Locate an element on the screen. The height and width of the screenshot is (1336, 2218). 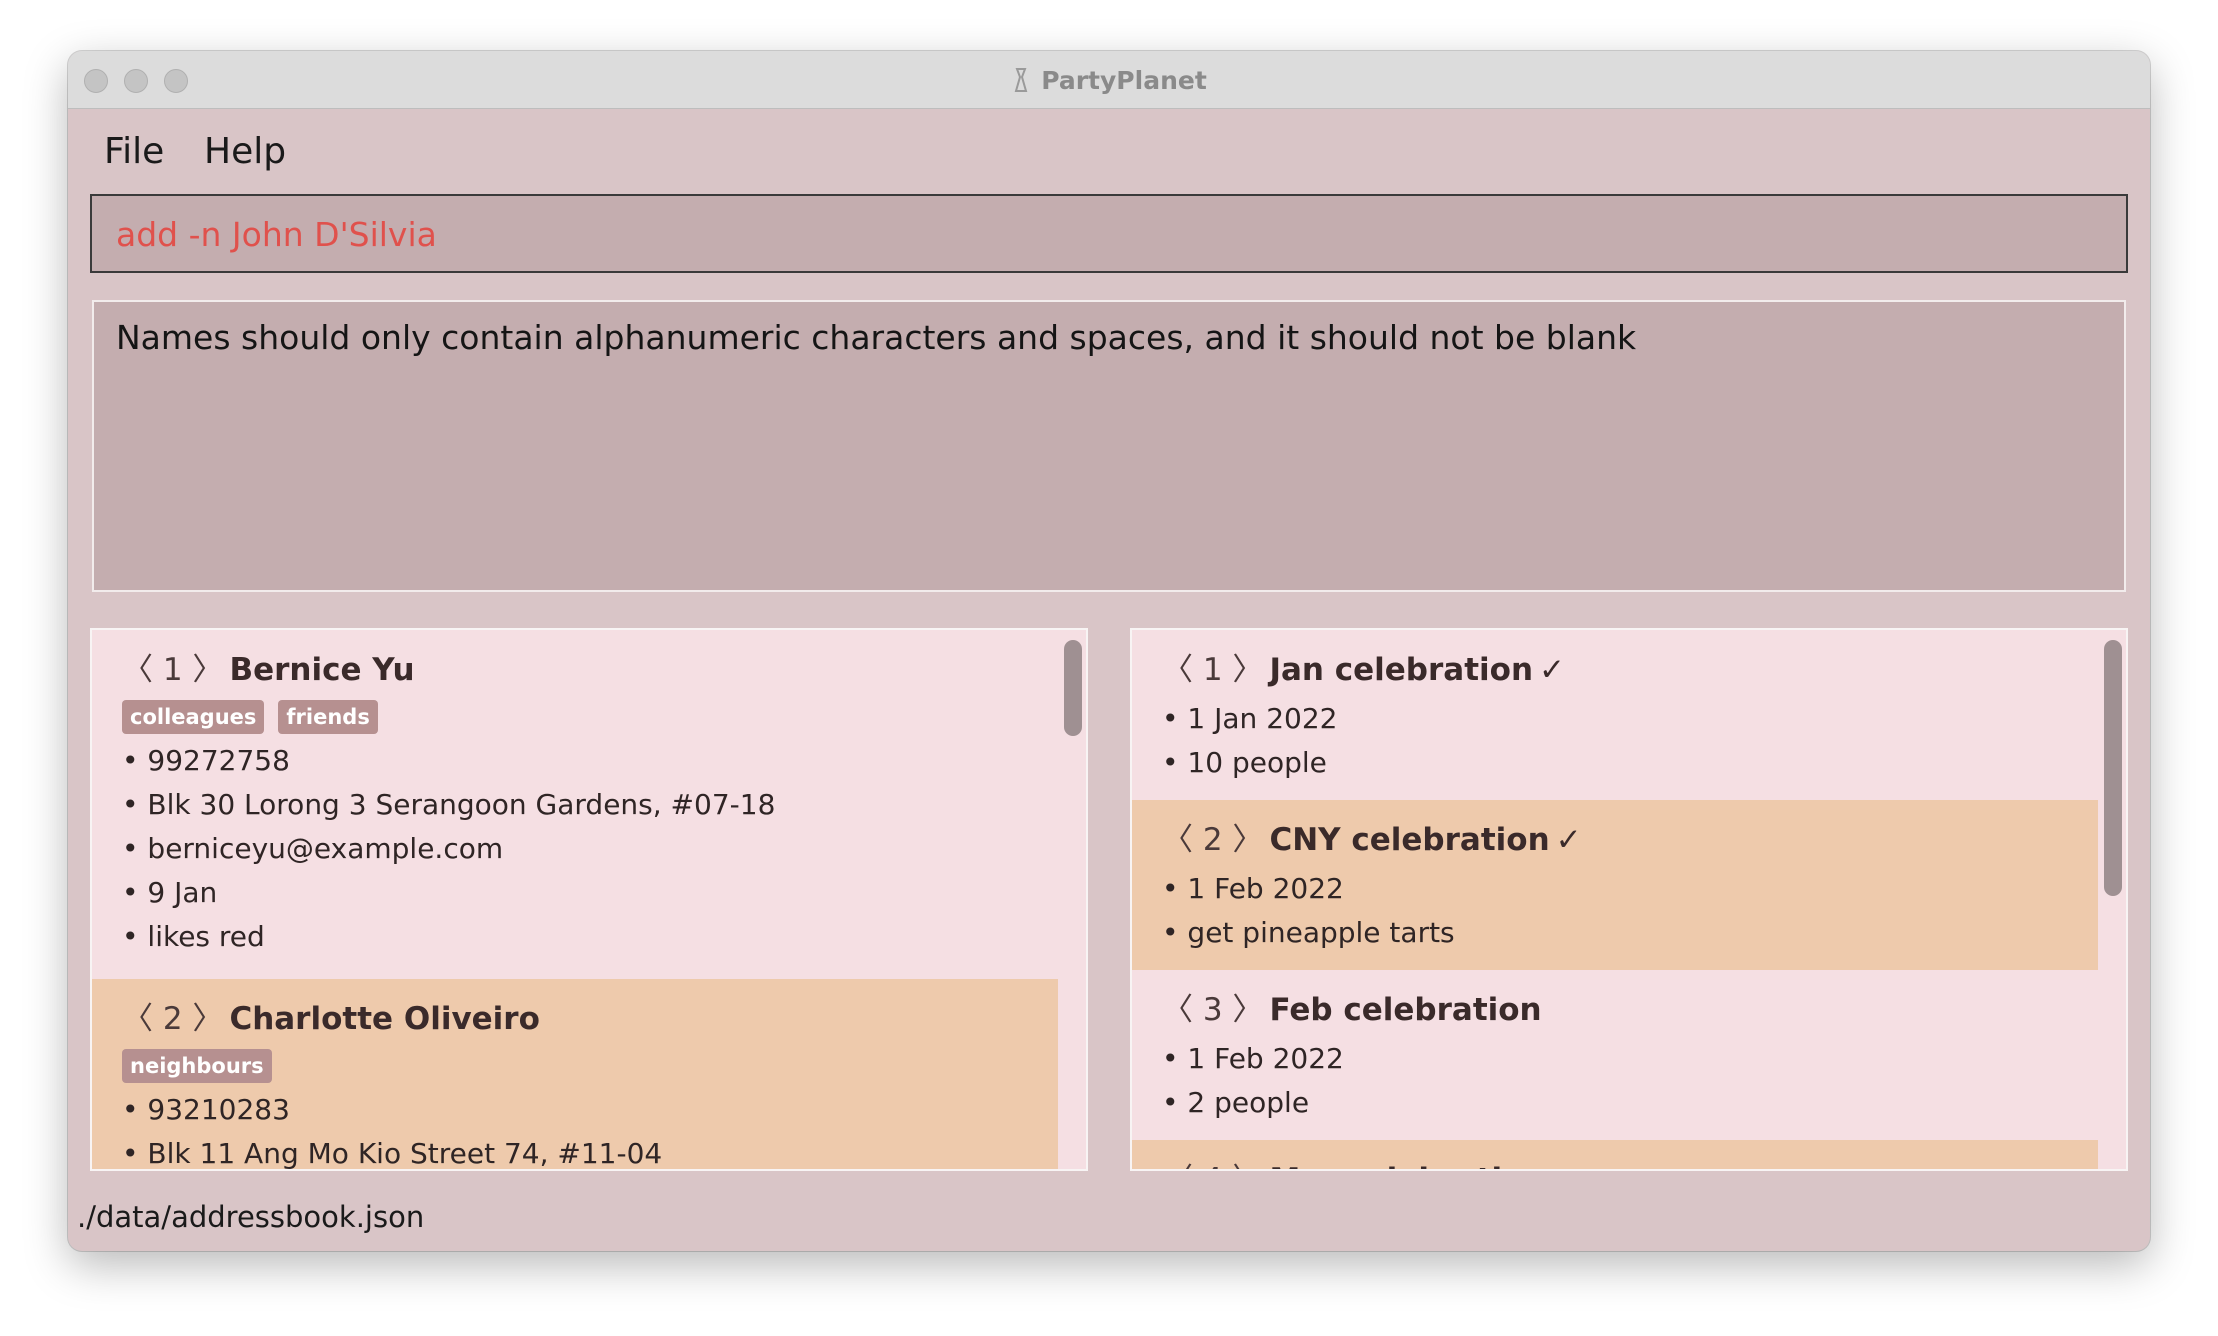
person-email: • berniceyu@example.com is located at coordinates (313, 848).